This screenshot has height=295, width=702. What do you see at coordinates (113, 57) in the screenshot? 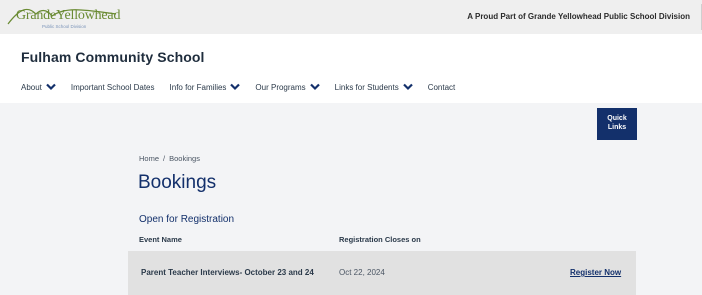
I see `school-name: Fulham Community School` at bounding box center [113, 57].